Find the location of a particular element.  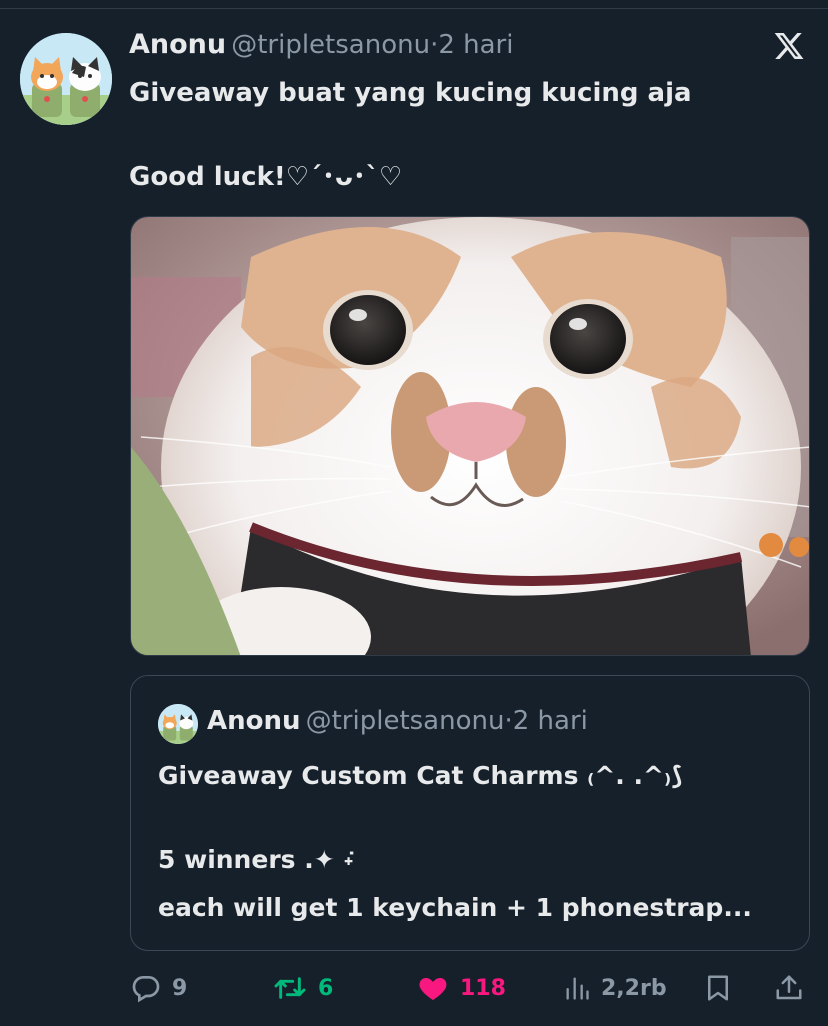

repost-icon is located at coordinates (290, 988).